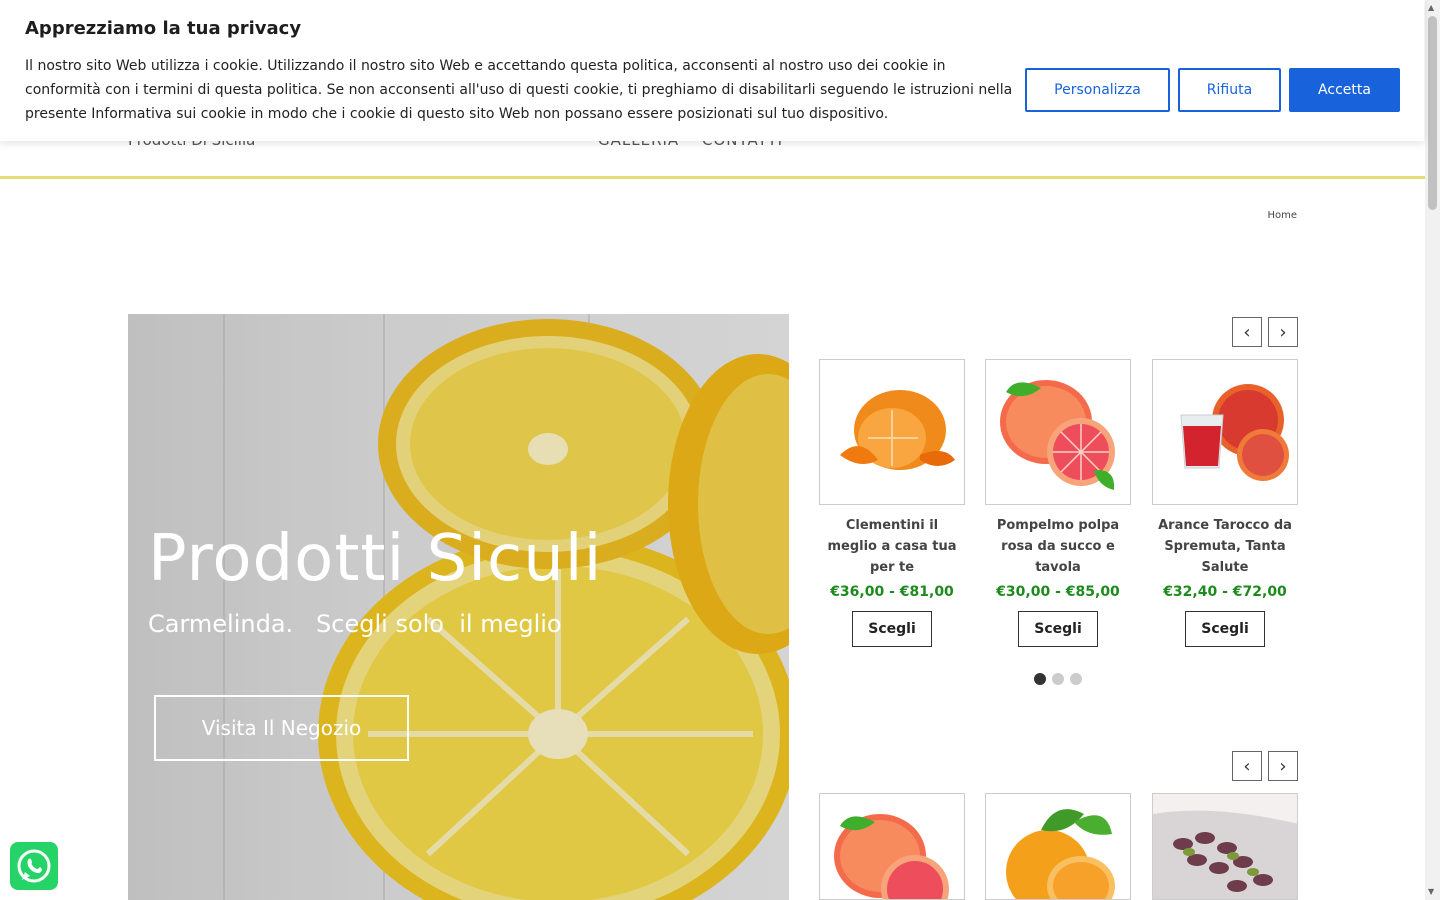 This screenshot has width=1440, height=900. Describe the element at coordinates (1344, 90) in the screenshot. I see `accept-button: Accetta` at that location.